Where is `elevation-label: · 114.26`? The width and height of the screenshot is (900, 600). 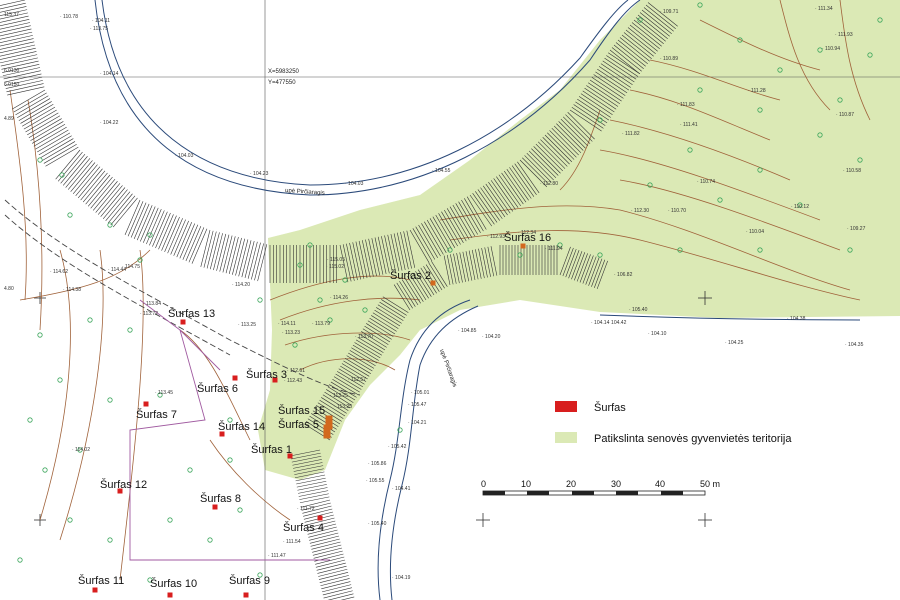
elevation-label: · 114.26 is located at coordinates (339, 298).